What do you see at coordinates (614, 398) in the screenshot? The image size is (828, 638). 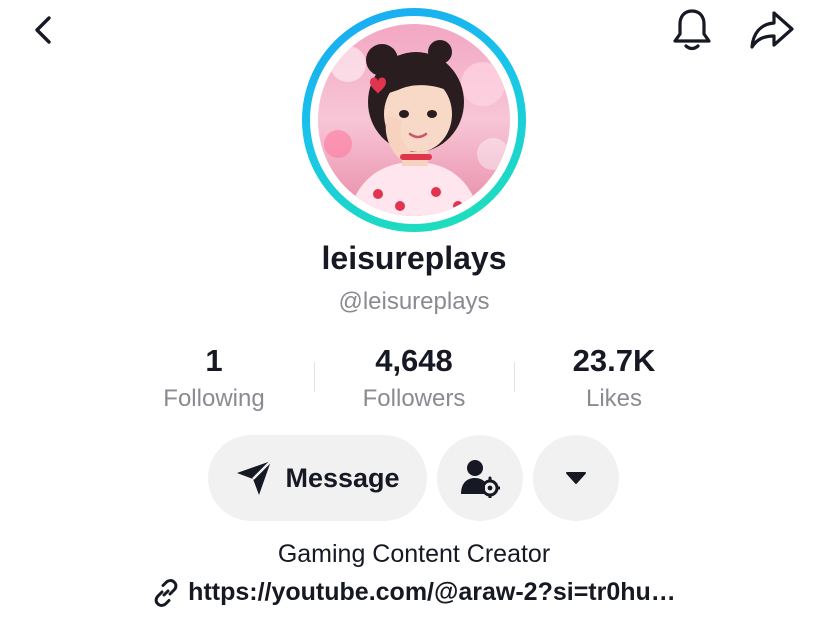 I see `likes-label: Likes` at bounding box center [614, 398].